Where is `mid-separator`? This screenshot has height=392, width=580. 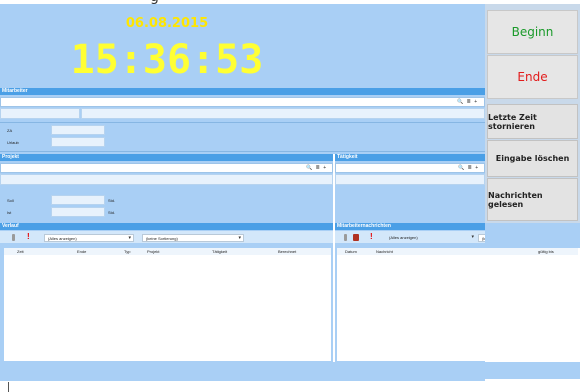 mid-separator is located at coordinates (334, 259).